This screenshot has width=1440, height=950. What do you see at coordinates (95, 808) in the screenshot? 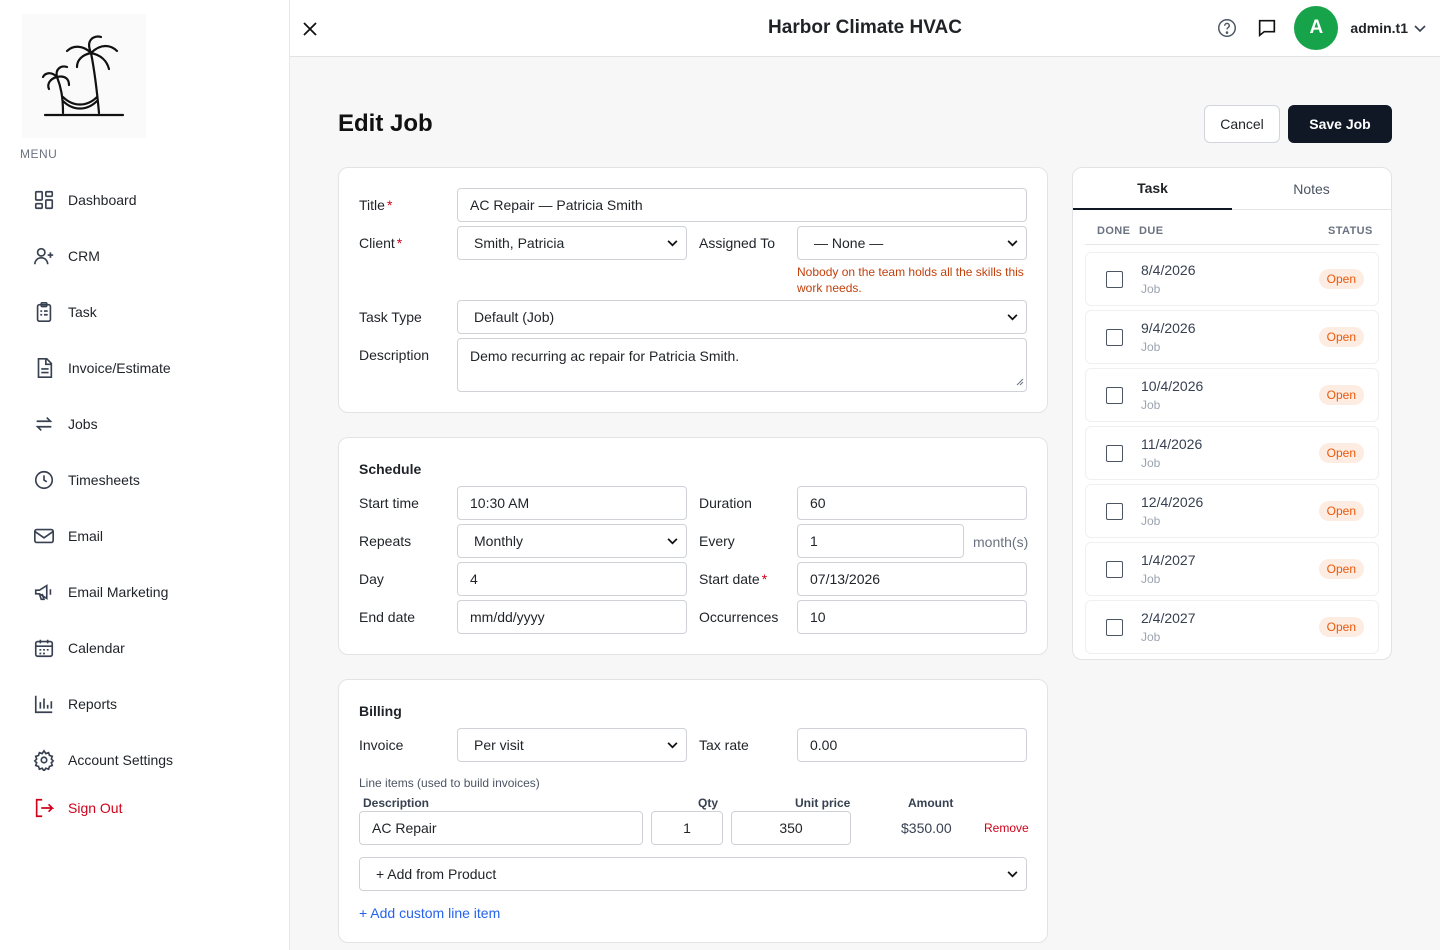
I see `sidebar-item-label: Sign Out` at bounding box center [95, 808].